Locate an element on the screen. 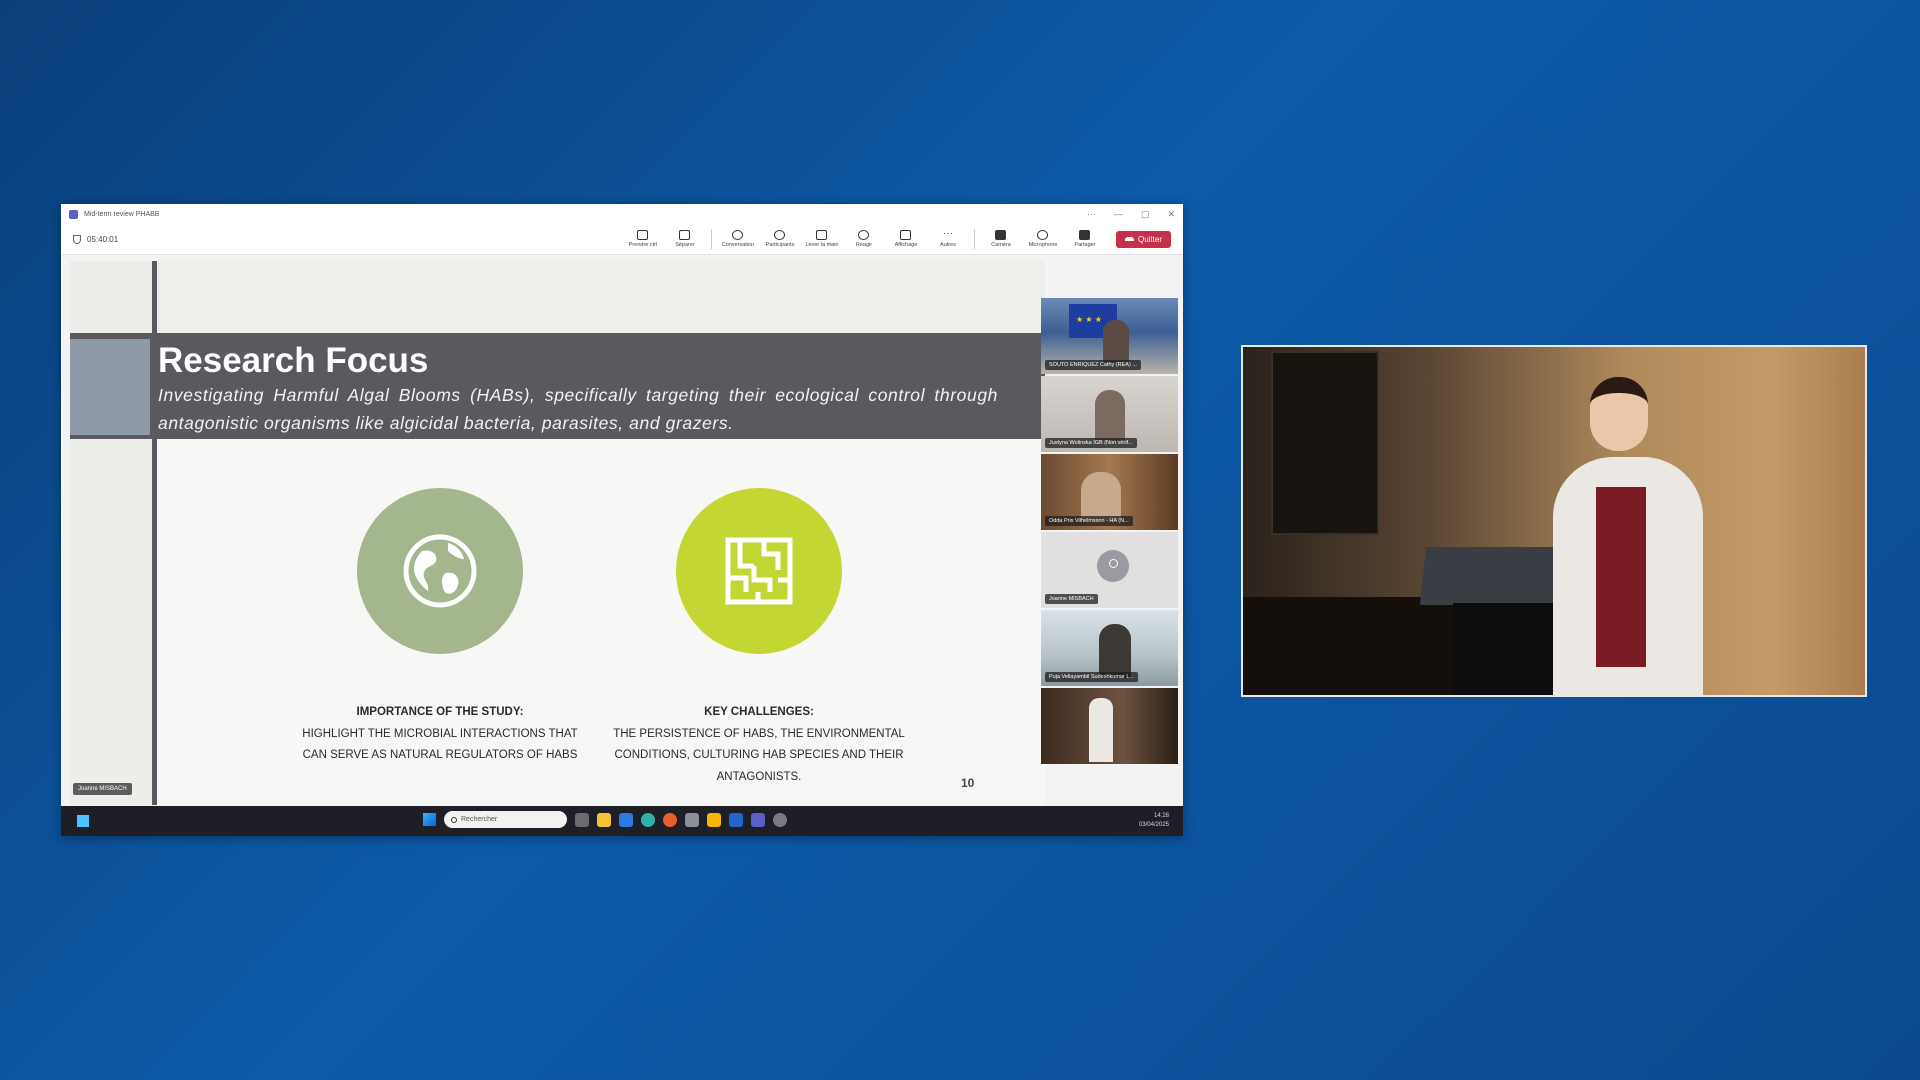 This screenshot has width=1920, height=1080. window-controls: ··· — ▢ ✕ is located at coordinates (1131, 214).